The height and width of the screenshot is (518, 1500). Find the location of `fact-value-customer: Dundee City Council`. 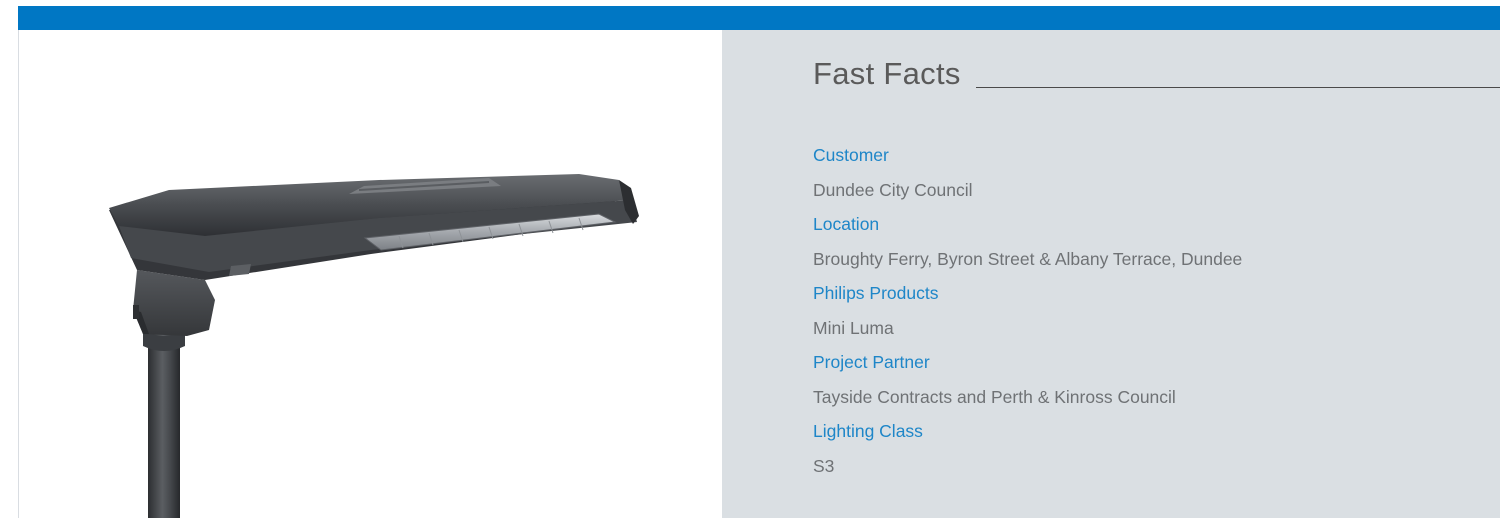

fact-value-customer: Dundee City Council is located at coordinates (893, 189).